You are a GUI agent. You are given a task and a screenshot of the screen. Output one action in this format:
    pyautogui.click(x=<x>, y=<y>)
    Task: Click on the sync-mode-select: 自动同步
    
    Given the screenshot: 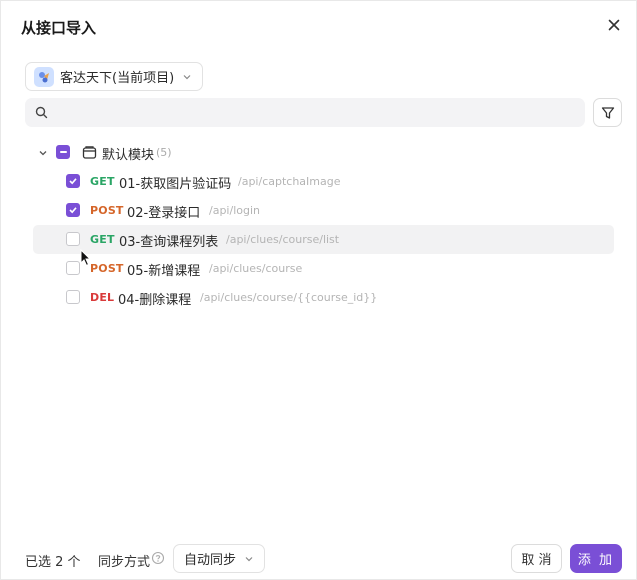 What is the action you would take?
    pyautogui.click(x=219, y=558)
    